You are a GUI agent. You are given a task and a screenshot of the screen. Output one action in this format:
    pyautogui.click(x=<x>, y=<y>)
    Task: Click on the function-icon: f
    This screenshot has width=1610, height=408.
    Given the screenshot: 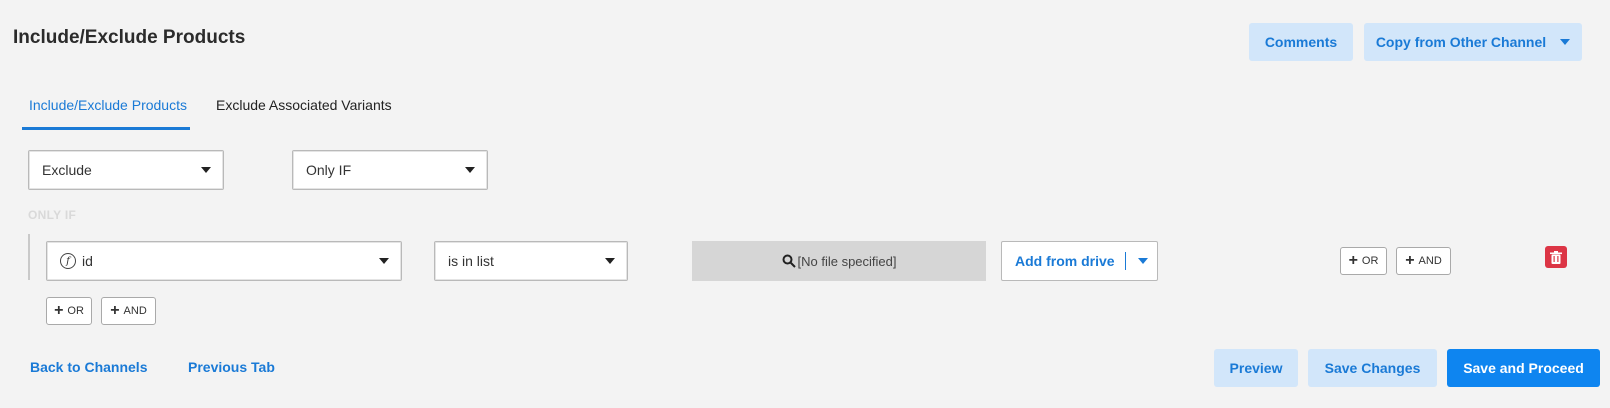 What is the action you would take?
    pyautogui.click(x=68, y=261)
    